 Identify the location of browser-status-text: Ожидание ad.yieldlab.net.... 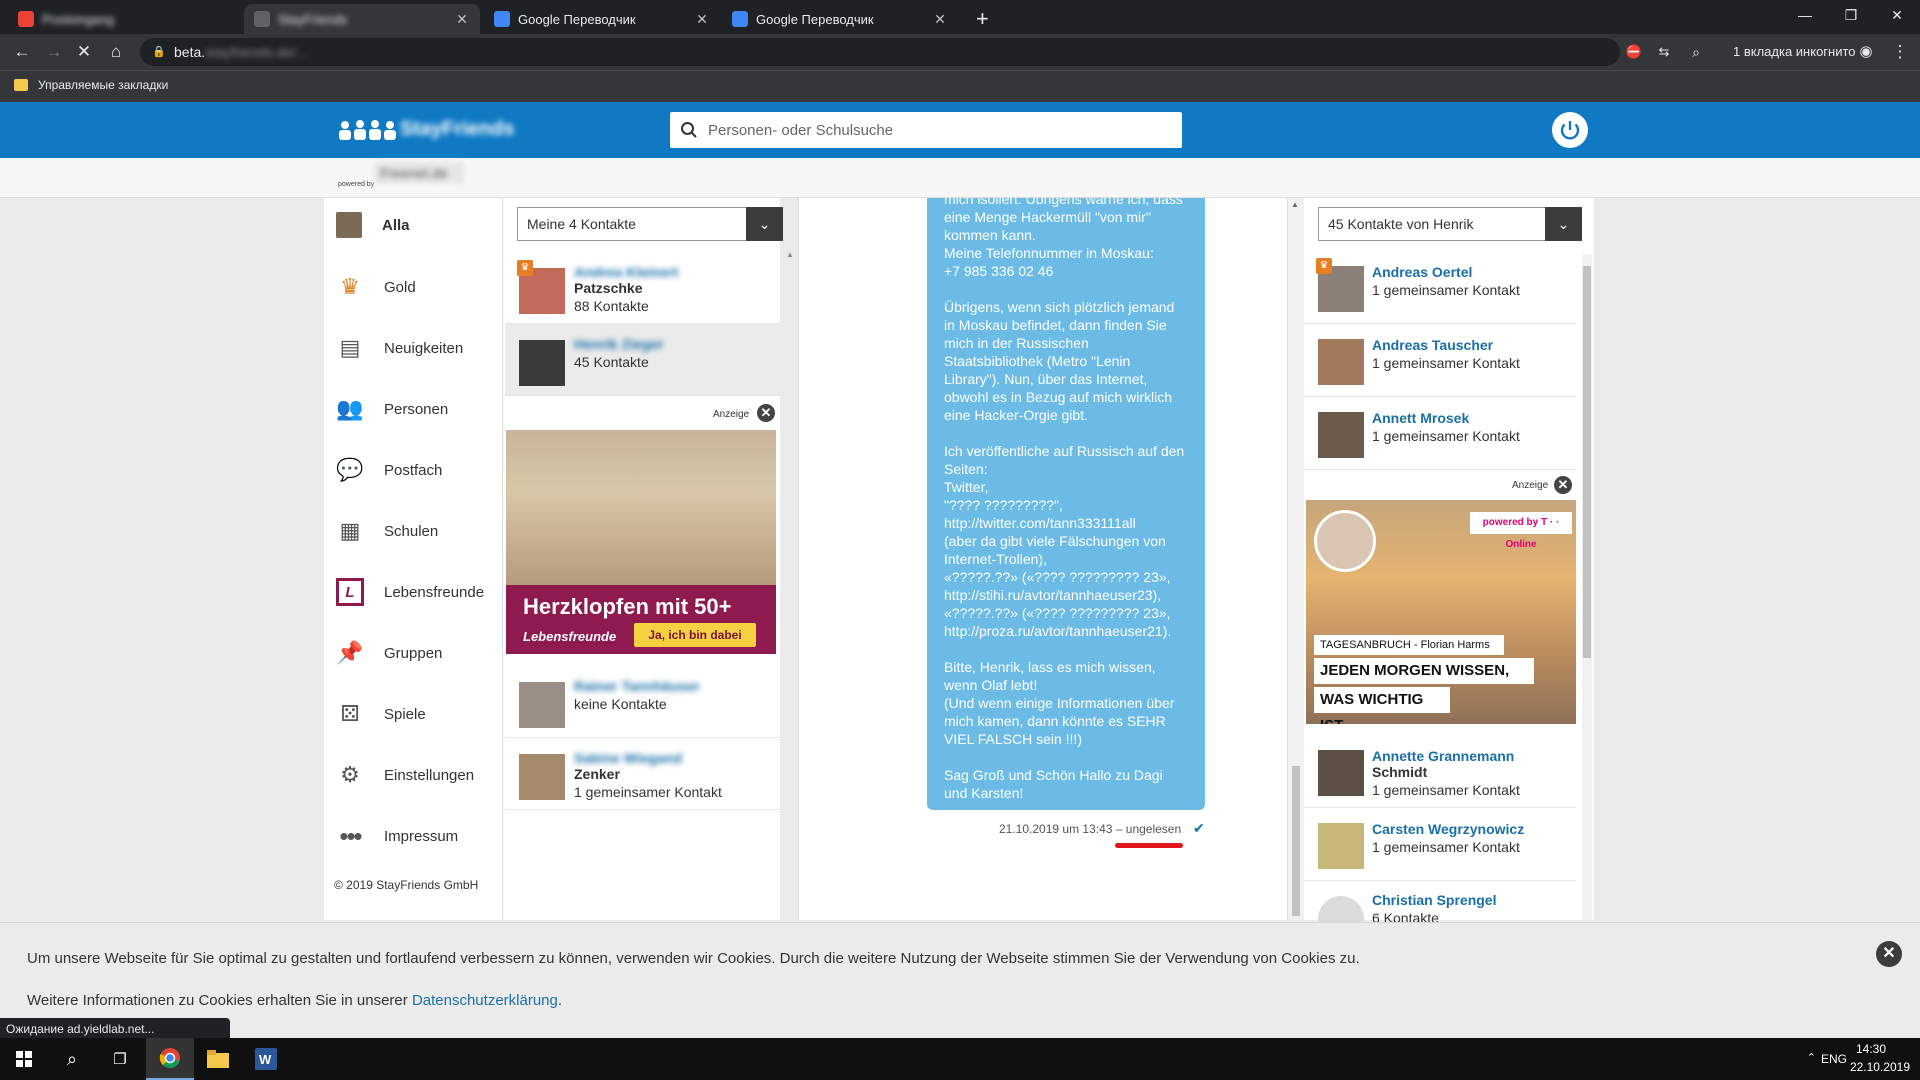
(115, 1029).